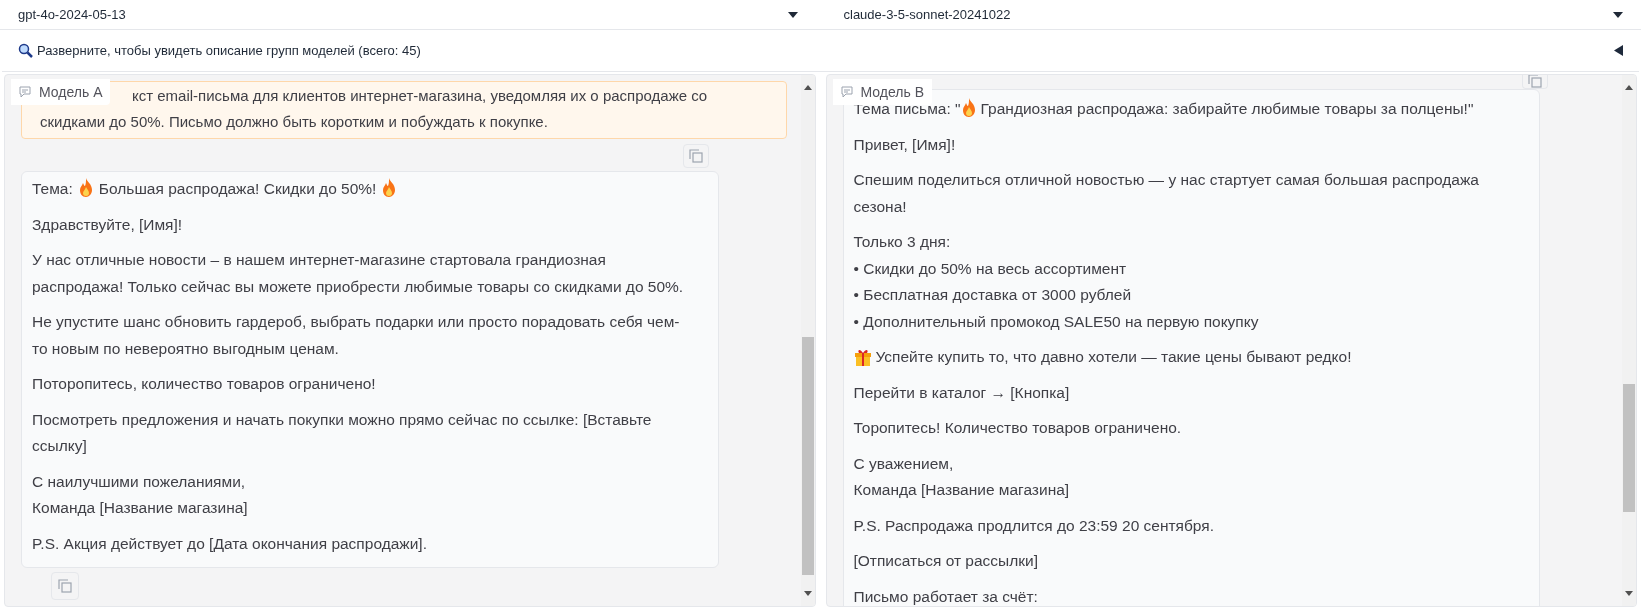 The width and height of the screenshot is (1641, 610). I want to click on message-text: Торопитесь! Количество товаров ограничено., so click(1018, 428).